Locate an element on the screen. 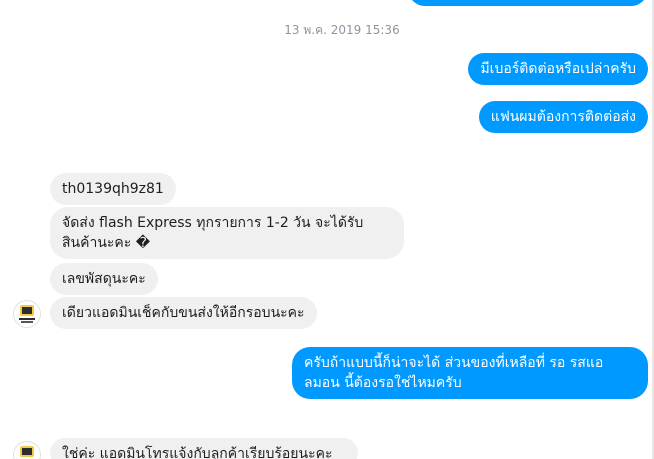  message-text: มีเบอร์ติดต่อหรือเปล่าครับ is located at coordinates (558, 69).